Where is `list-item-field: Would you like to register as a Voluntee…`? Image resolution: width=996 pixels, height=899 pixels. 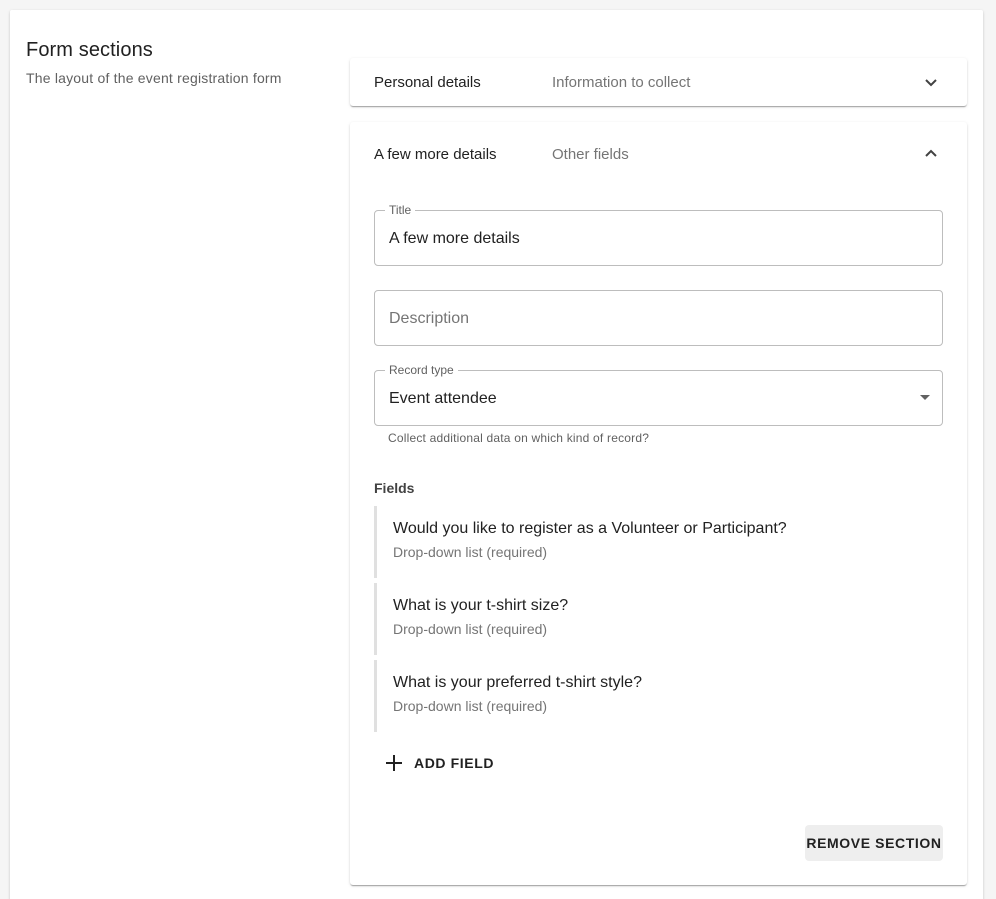 list-item-field: Would you like to register as a Voluntee… is located at coordinates (658, 542).